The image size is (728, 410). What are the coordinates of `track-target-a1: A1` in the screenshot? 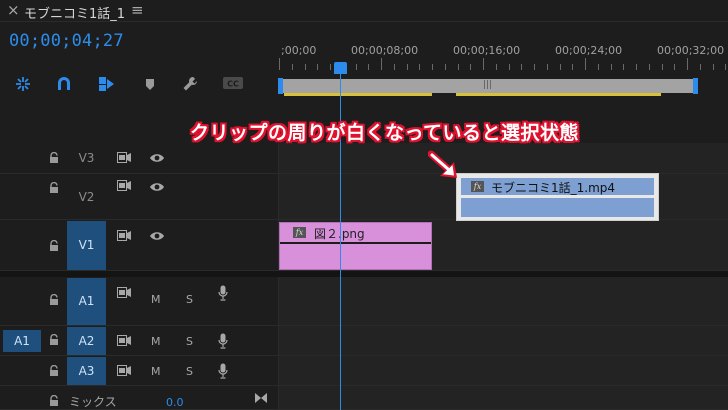 It's located at (86, 301).